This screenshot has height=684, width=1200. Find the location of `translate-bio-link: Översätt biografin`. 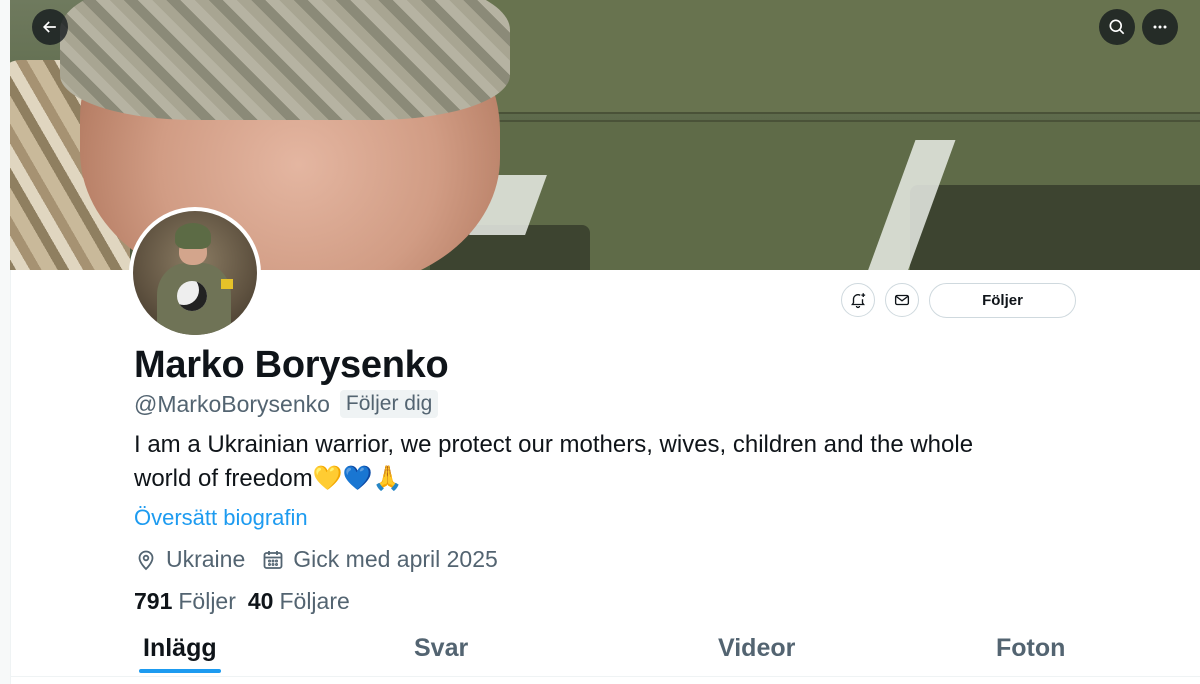

translate-bio-link: Översätt biografin is located at coordinates (221, 518).